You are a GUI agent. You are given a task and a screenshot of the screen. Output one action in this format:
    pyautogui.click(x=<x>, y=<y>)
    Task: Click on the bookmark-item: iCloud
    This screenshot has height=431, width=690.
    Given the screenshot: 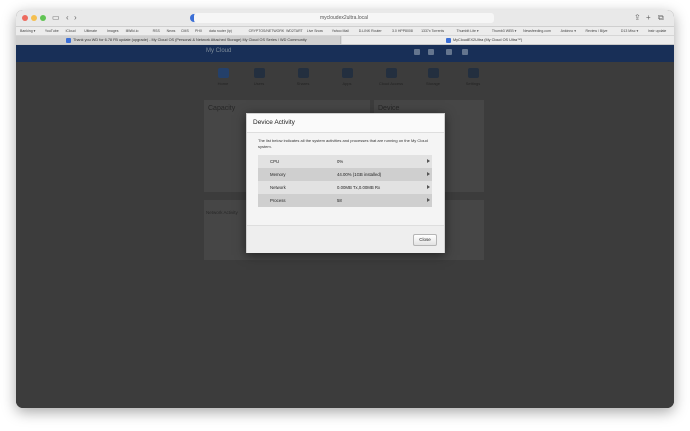 What is the action you would take?
    pyautogui.click(x=71, y=31)
    